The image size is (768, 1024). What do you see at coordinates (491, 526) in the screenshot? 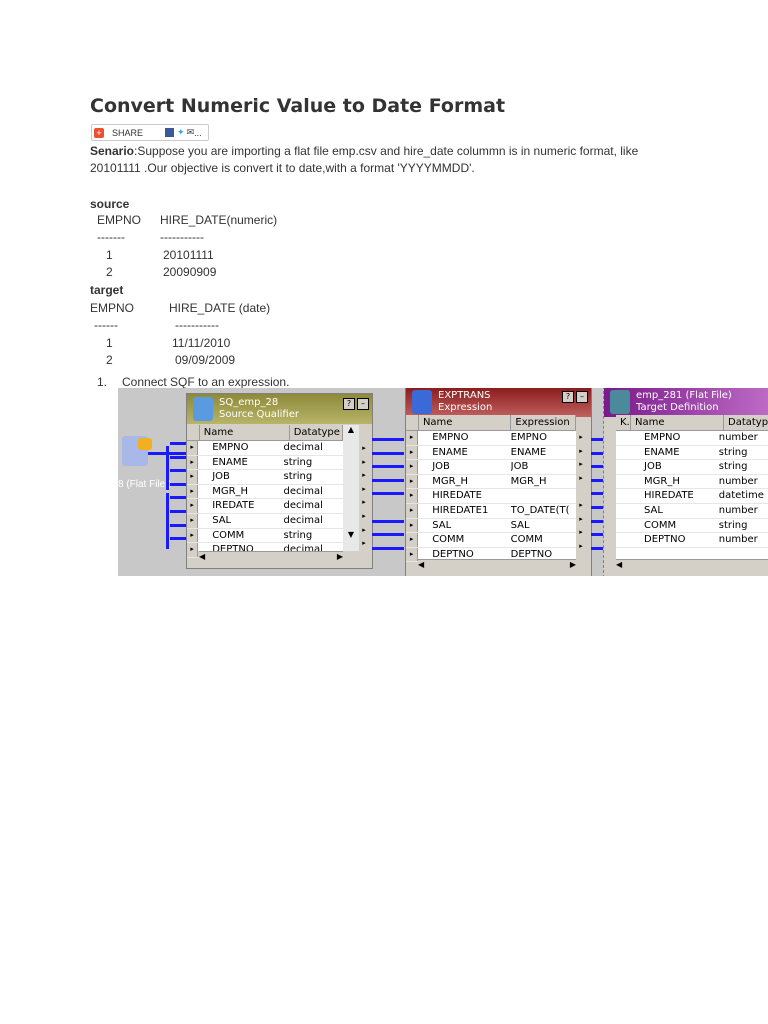
I see `port-row: ▸ SAL SAL` at bounding box center [491, 526].